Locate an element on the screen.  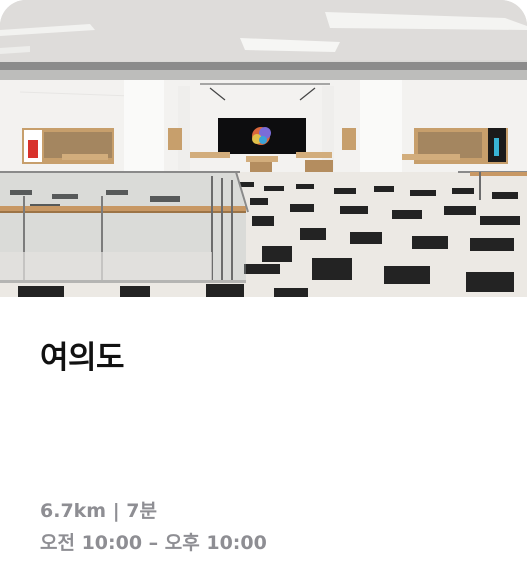
store-distance-time: 6.7km | 7분 is located at coordinates (98, 511).